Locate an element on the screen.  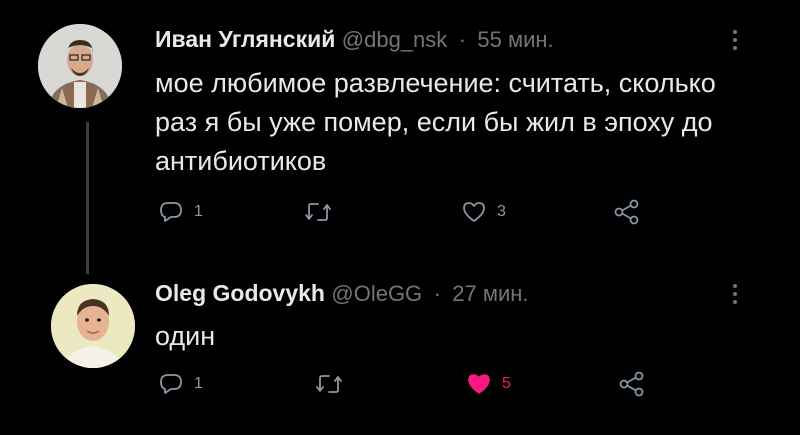
tweet-text: один is located at coordinates (185, 336).